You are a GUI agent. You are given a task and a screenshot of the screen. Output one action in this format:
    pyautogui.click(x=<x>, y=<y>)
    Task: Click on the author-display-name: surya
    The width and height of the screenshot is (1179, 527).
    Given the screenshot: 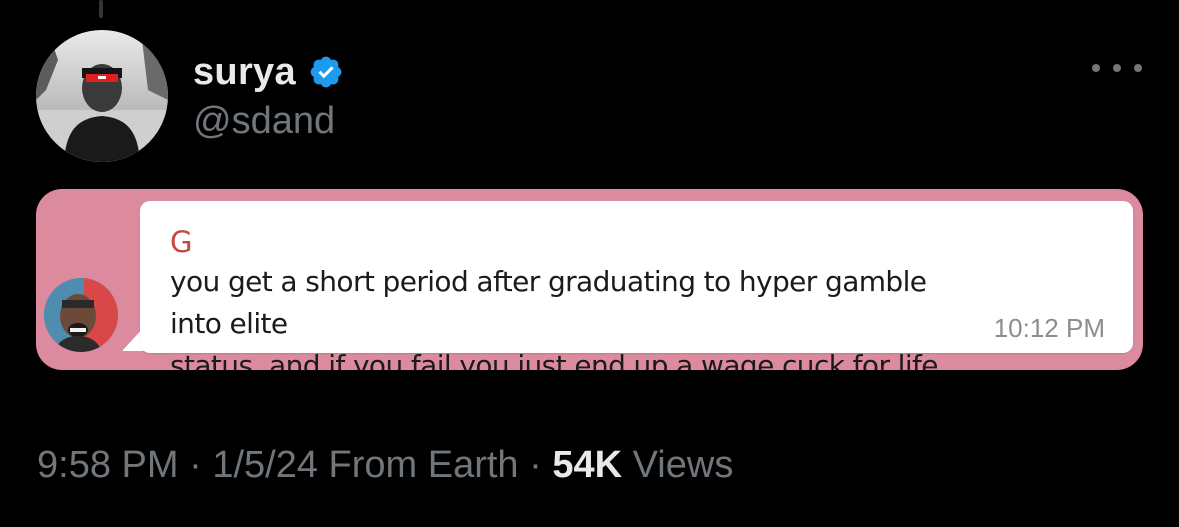 What is the action you would take?
    pyautogui.click(x=244, y=72)
    